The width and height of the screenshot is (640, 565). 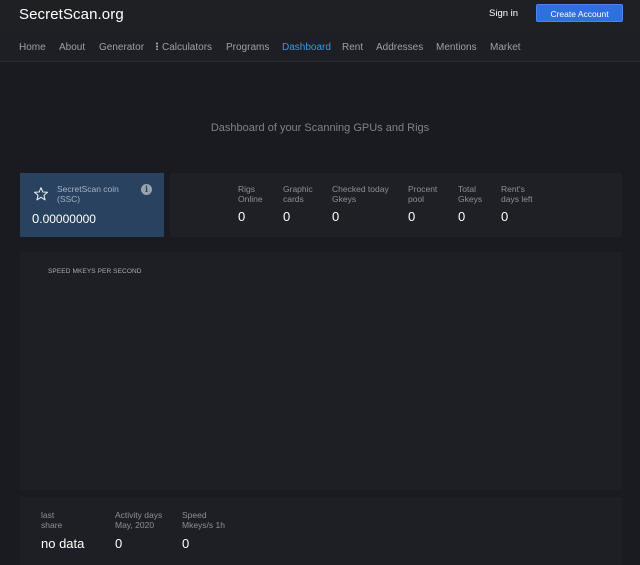 What do you see at coordinates (505, 47) in the screenshot?
I see `nav-item-market: Market` at bounding box center [505, 47].